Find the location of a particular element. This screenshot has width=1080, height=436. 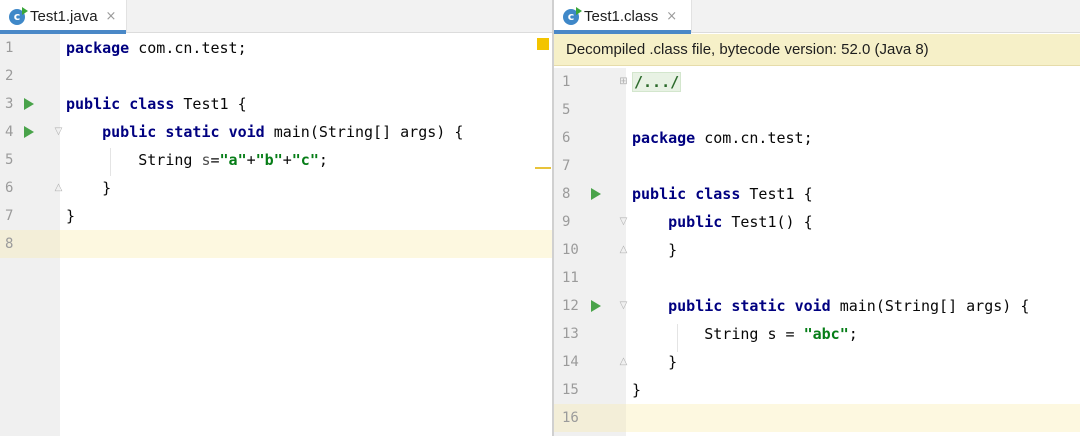

code-line: 8 public class Test1 { is located at coordinates (817, 194).